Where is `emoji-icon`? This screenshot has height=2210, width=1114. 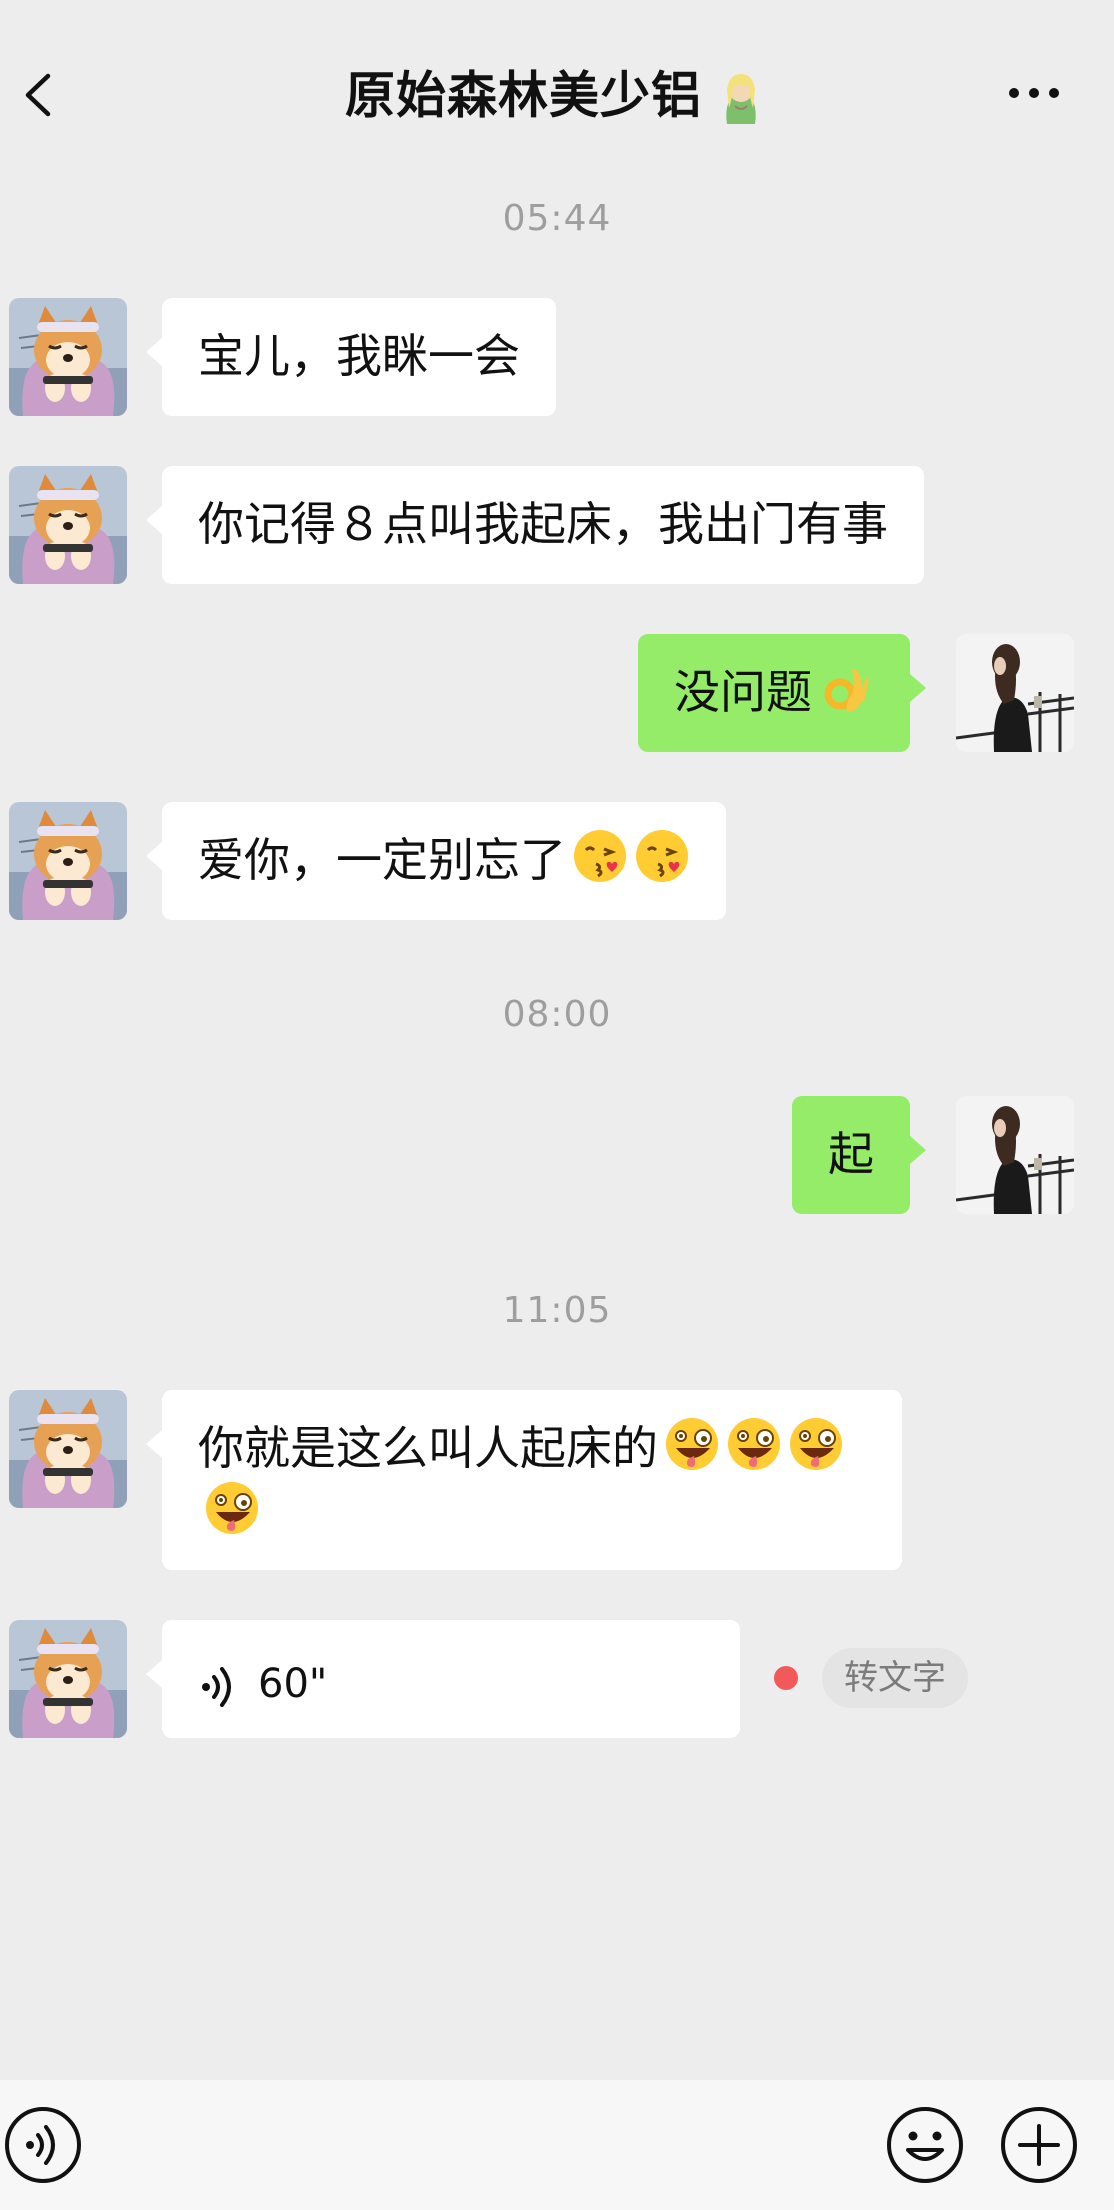 emoji-icon is located at coordinates (925, 2145).